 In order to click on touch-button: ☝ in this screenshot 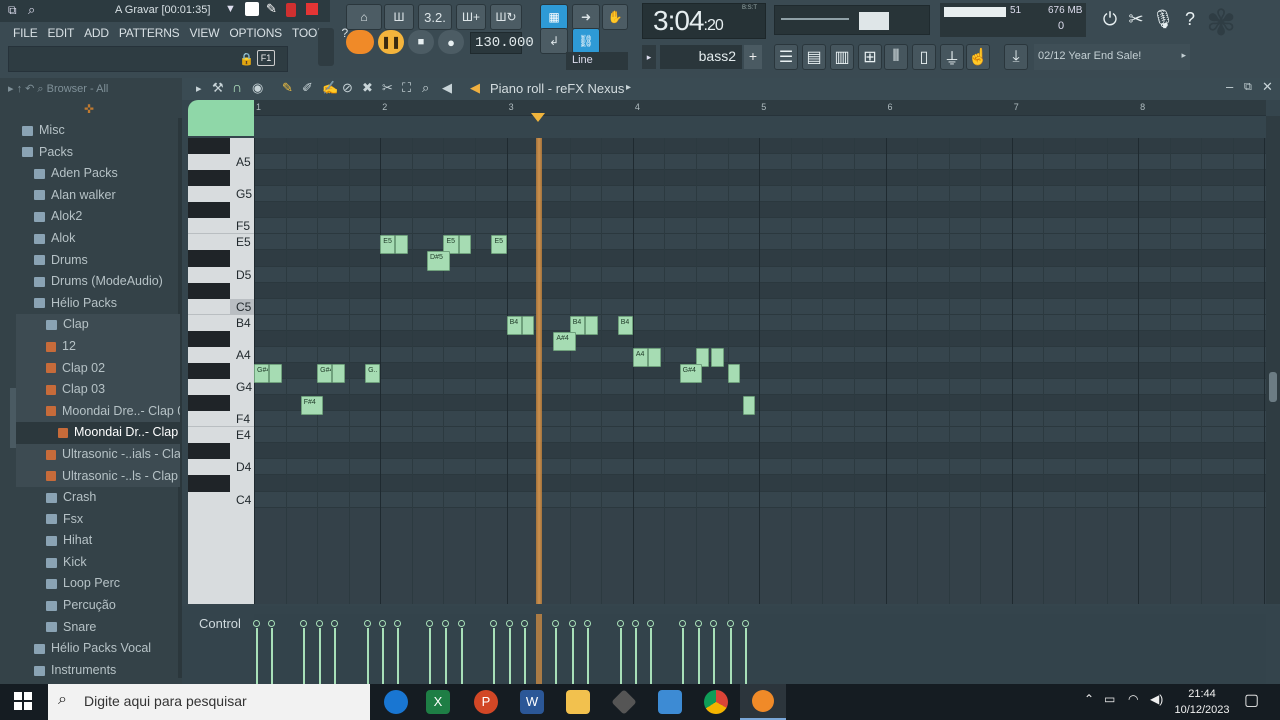, I will do `click(978, 57)`.